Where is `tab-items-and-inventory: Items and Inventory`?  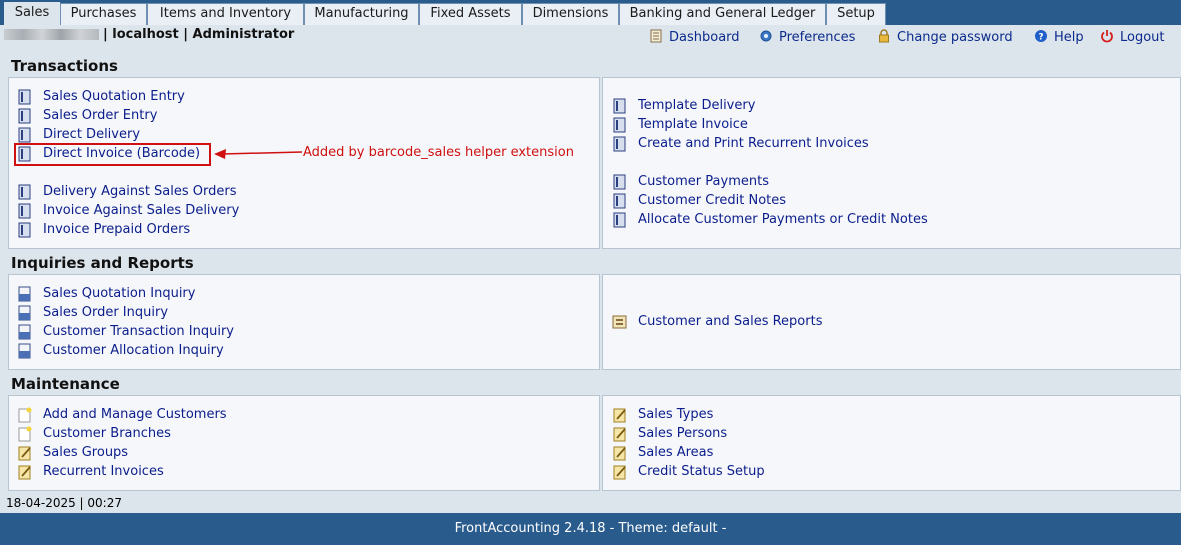
tab-items-and-inventory: Items and Inventory is located at coordinates (225, 14).